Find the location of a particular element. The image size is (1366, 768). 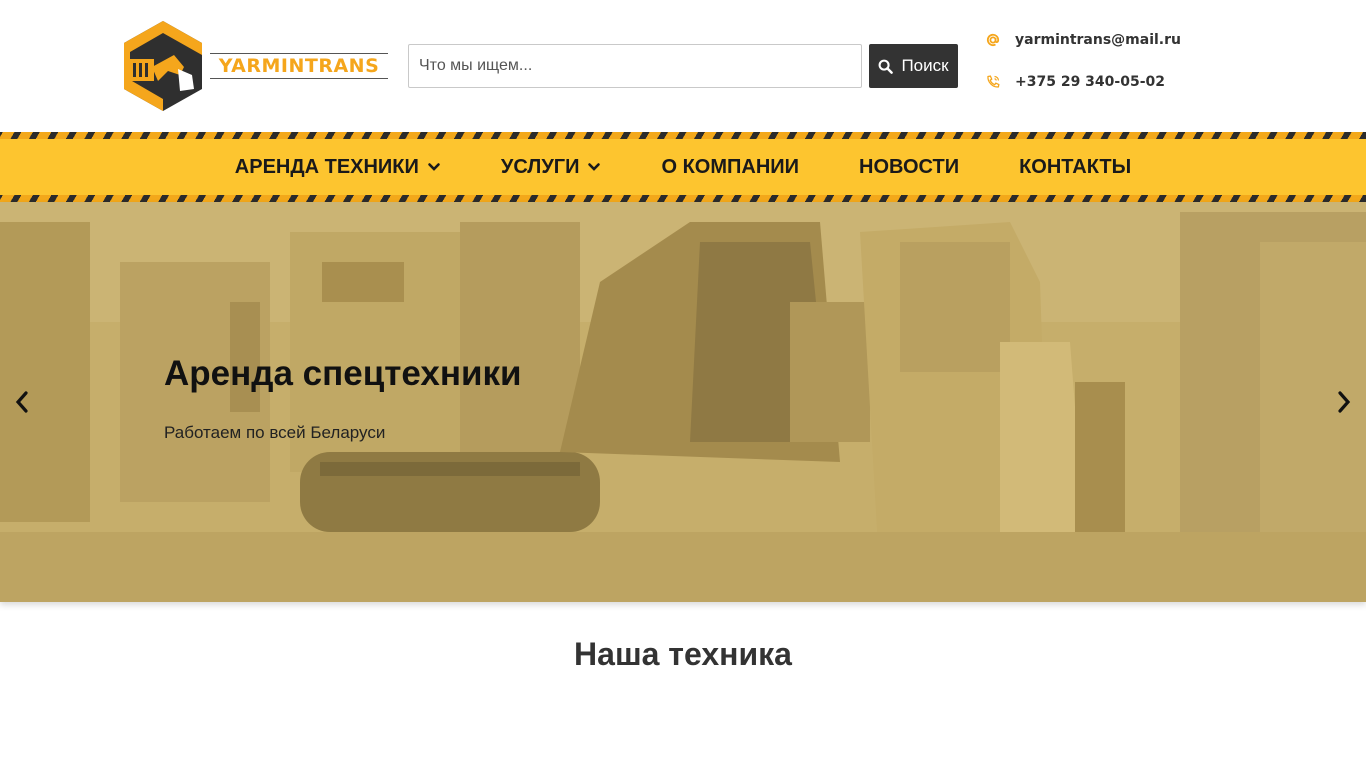

nav-item-label: НОВОСТИ is located at coordinates (909, 166).